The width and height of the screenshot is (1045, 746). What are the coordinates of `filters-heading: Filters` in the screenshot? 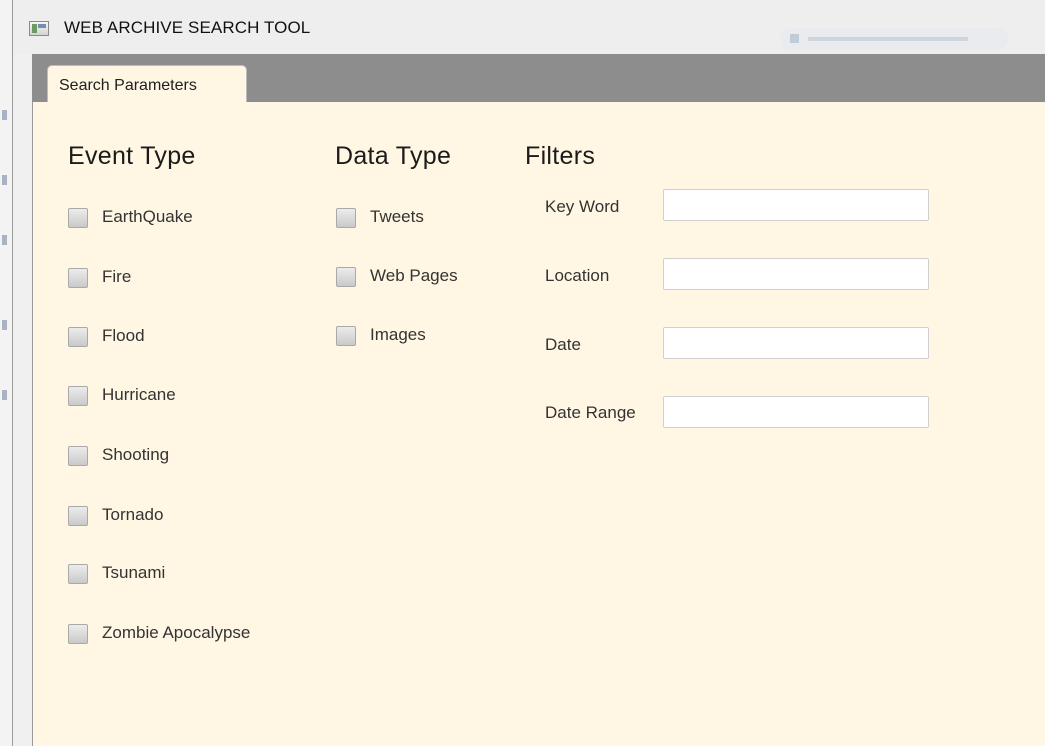 It's located at (560, 156).